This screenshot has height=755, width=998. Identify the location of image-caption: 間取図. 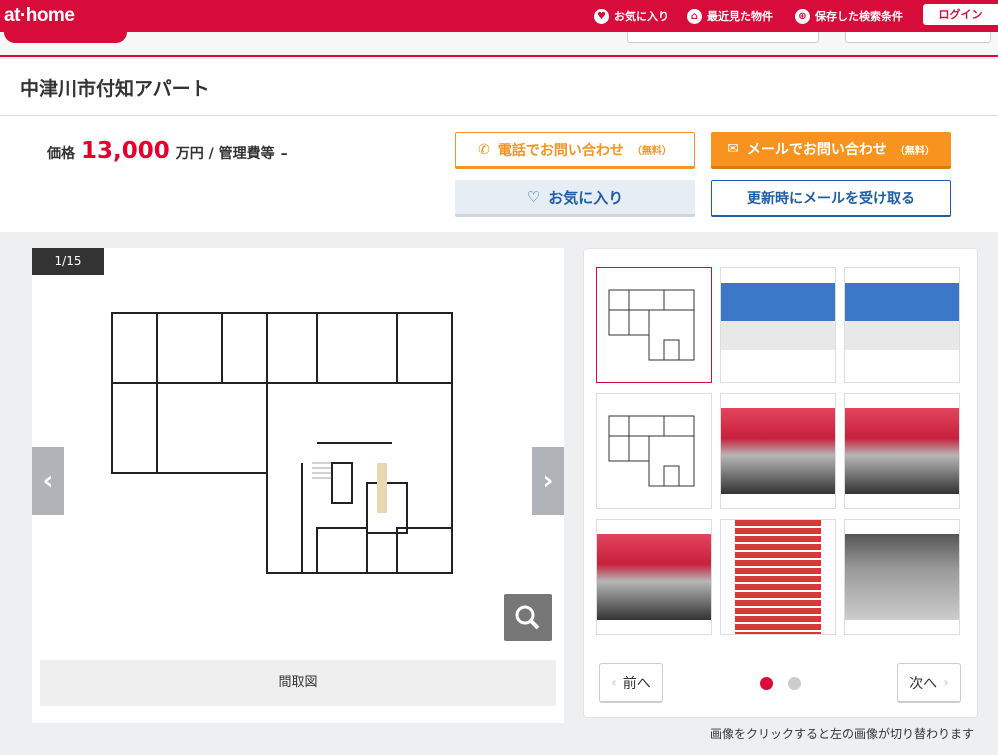
(298, 683).